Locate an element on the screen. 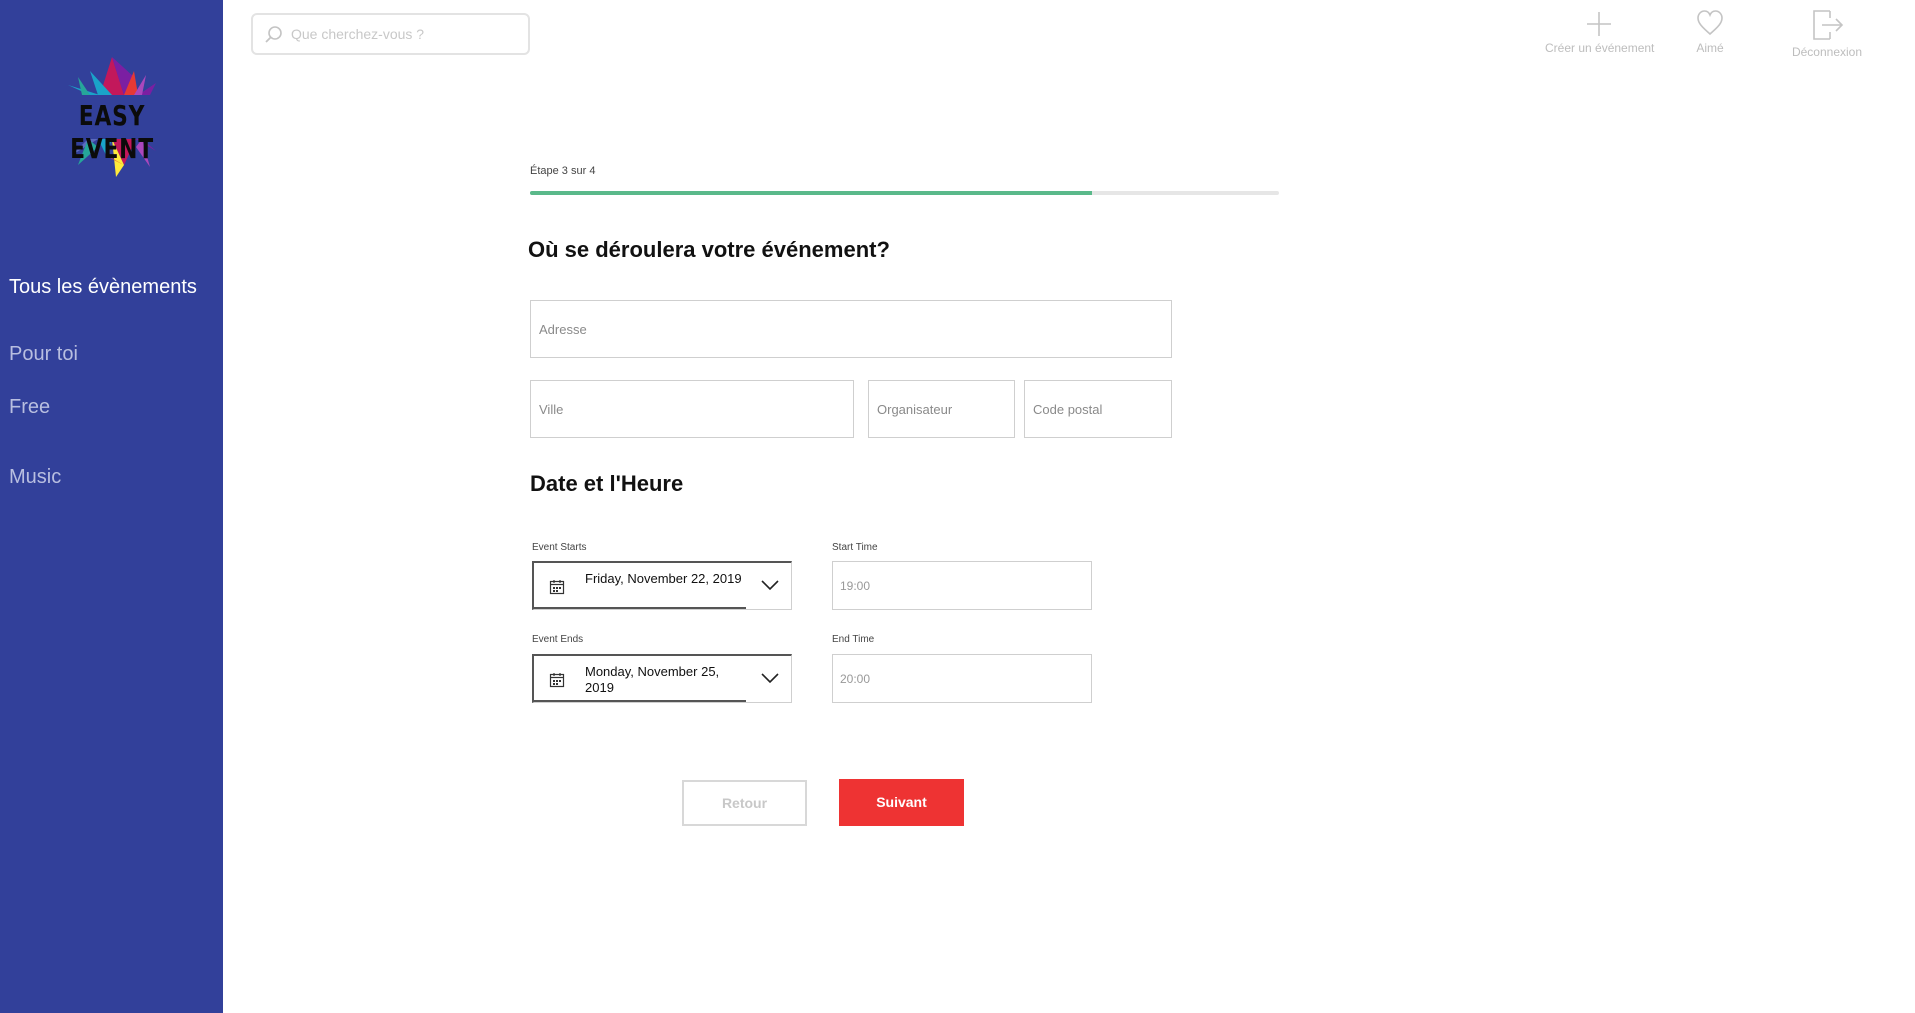 This screenshot has height=1013, width=1915. search-bar is located at coordinates (390, 34).